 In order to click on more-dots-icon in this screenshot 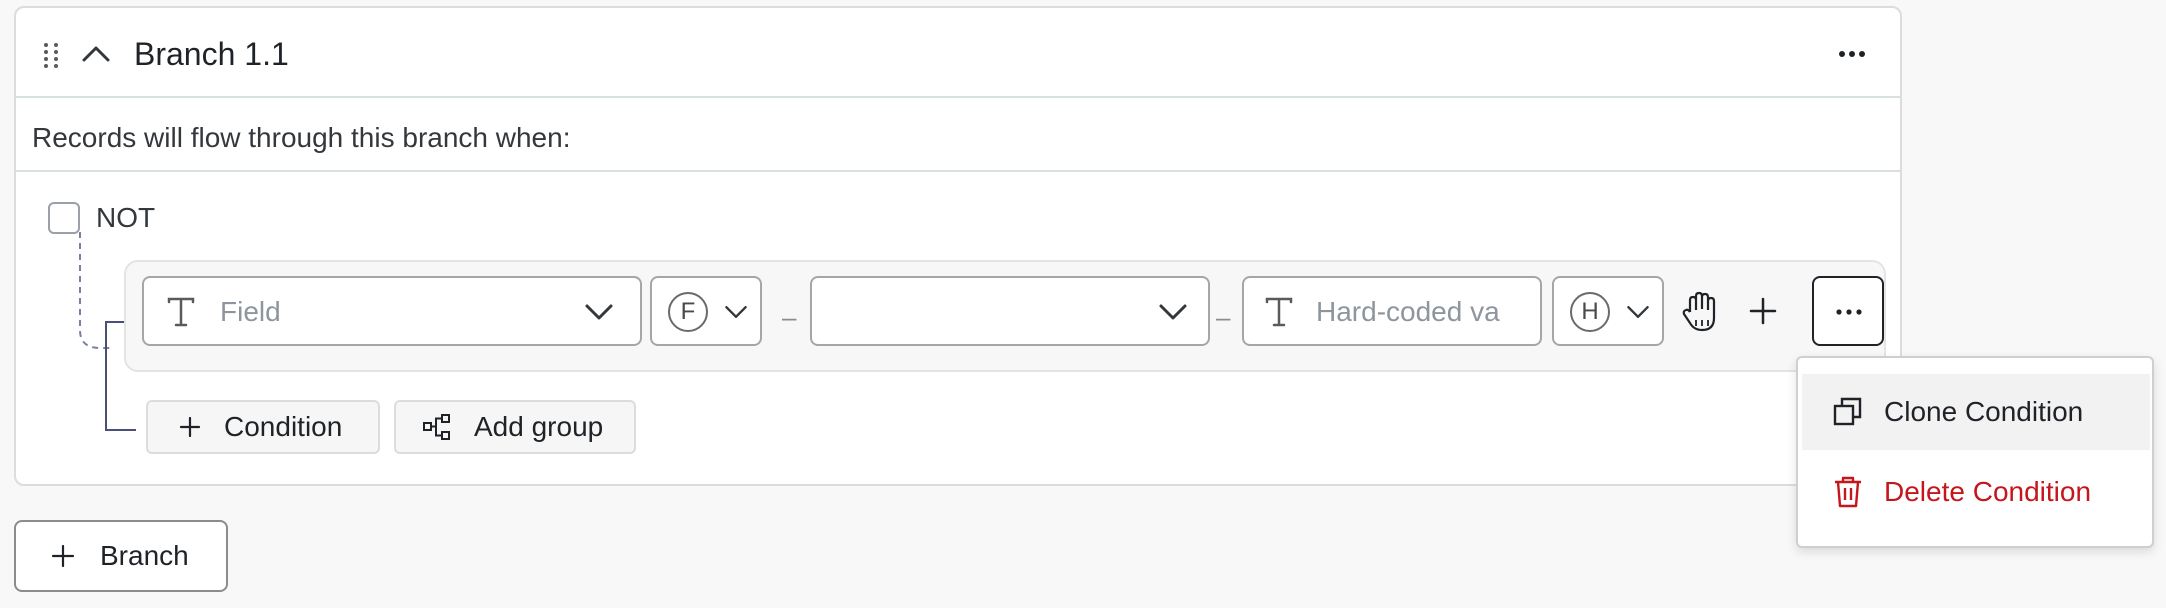, I will do `click(1849, 312)`.